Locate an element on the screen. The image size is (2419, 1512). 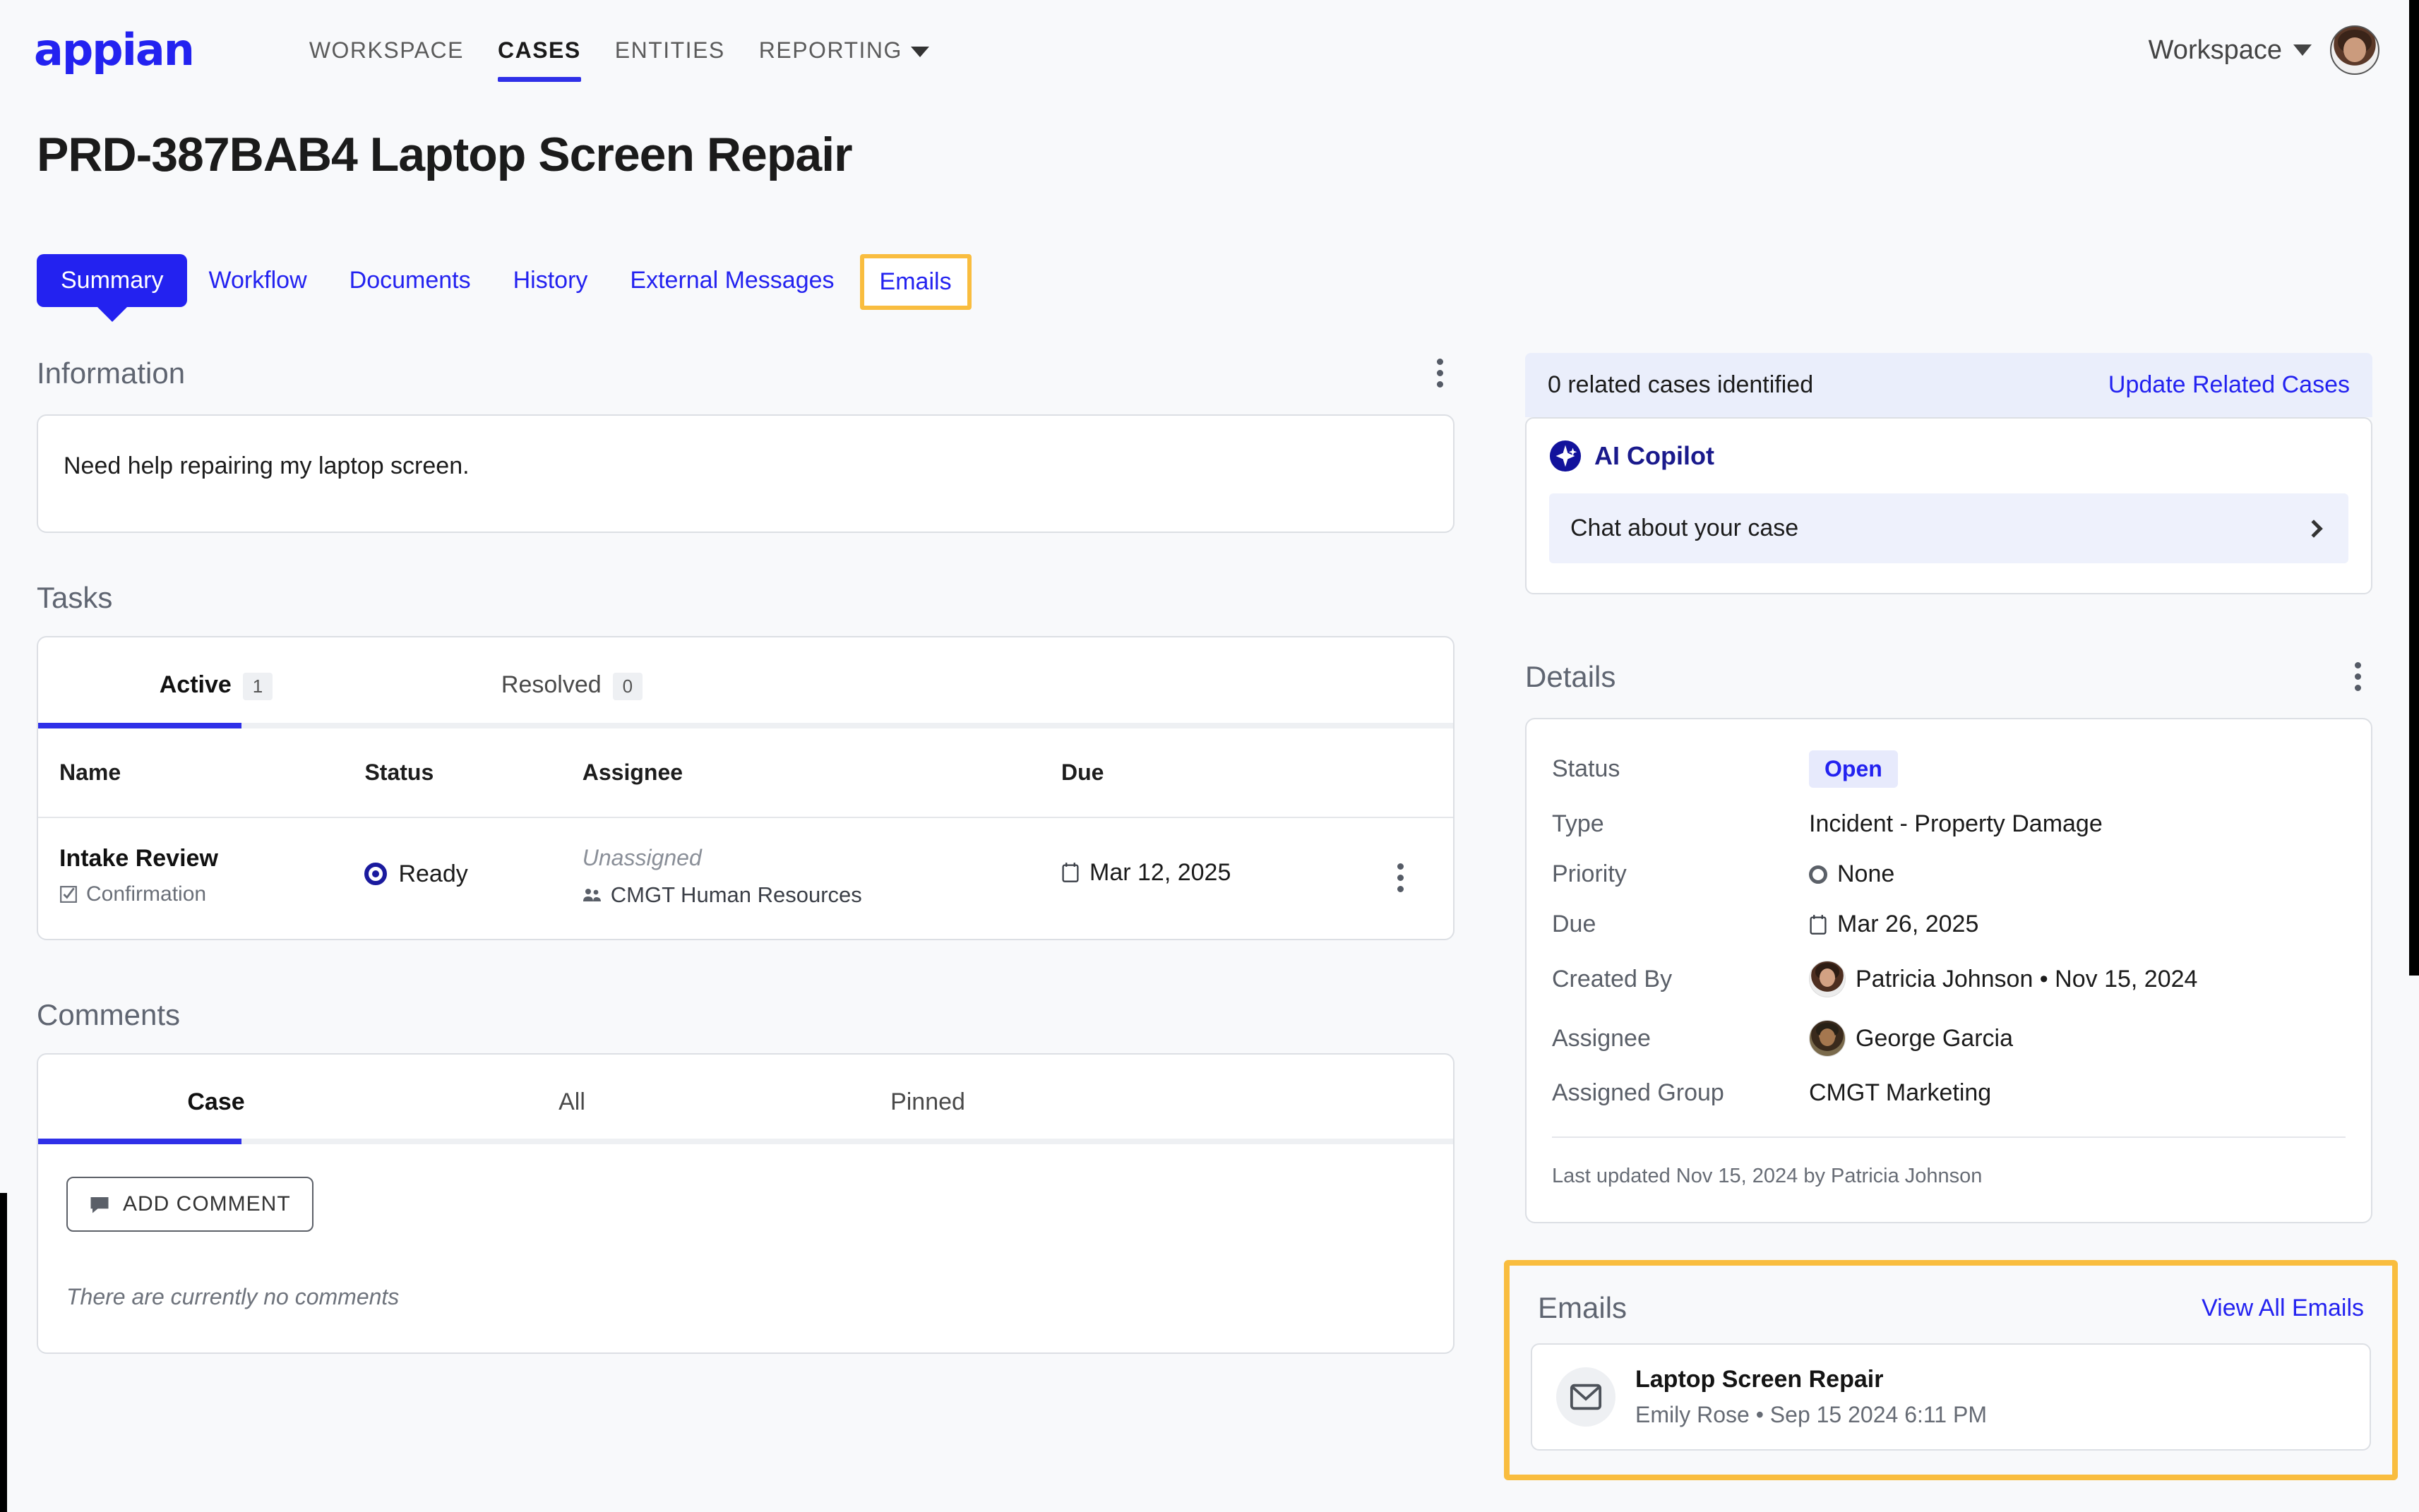
tasks-tab-active: Active 1 is located at coordinates (216, 682).